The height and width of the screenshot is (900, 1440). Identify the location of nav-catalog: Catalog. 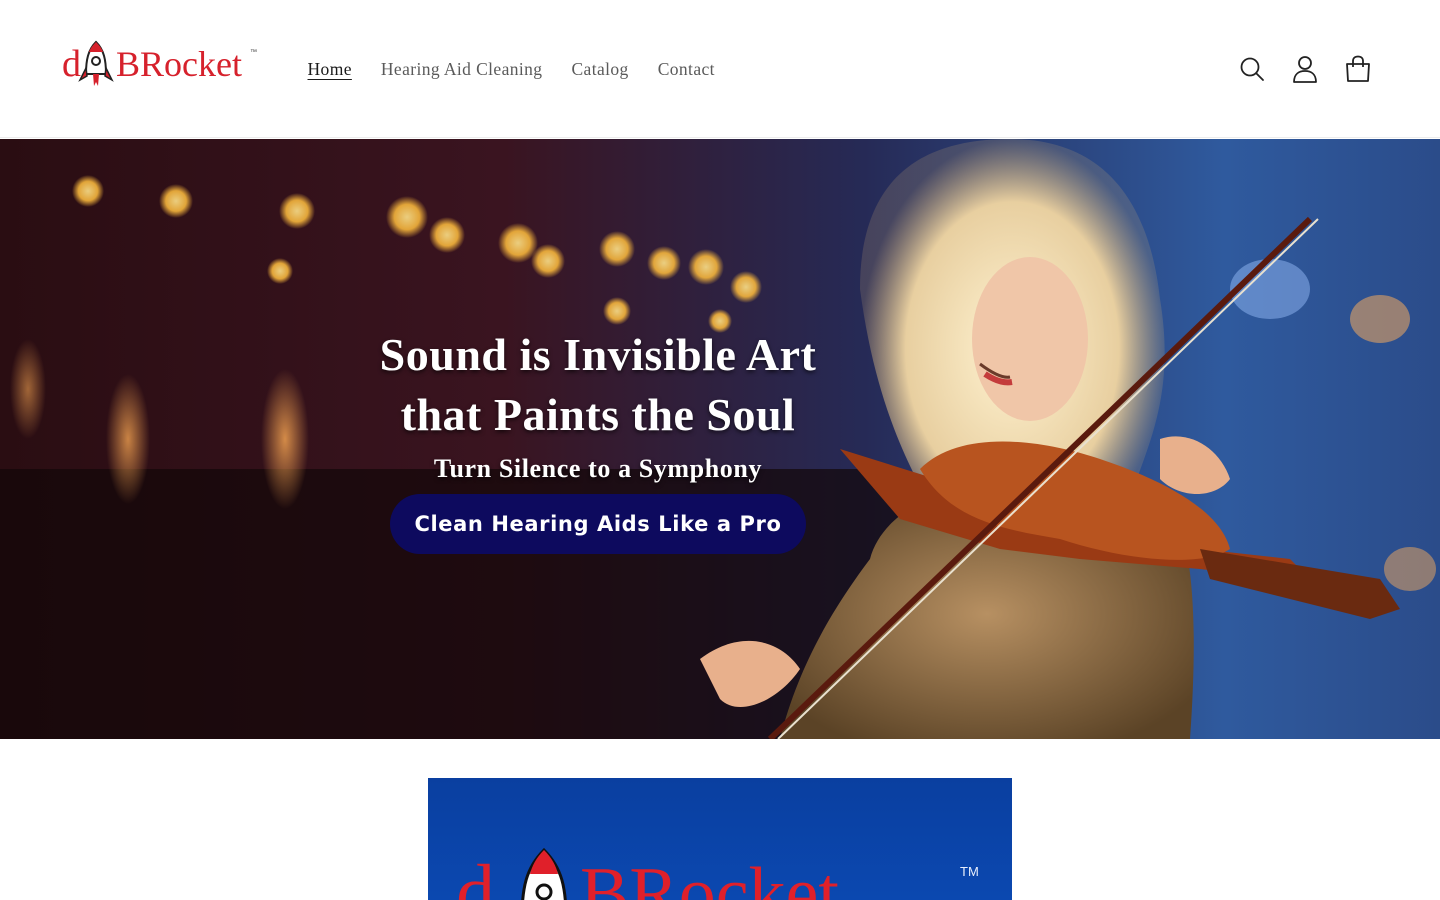
(600, 69).